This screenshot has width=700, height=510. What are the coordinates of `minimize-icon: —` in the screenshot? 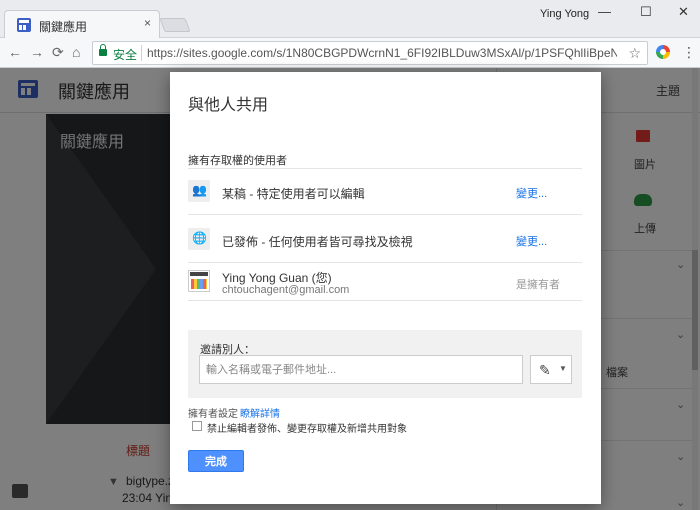 It's located at (604, 11).